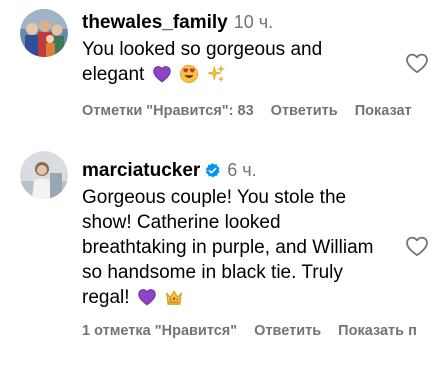 The image size is (445, 371). Describe the element at coordinates (212, 170) in the screenshot. I see `verified-badge-icon` at that location.